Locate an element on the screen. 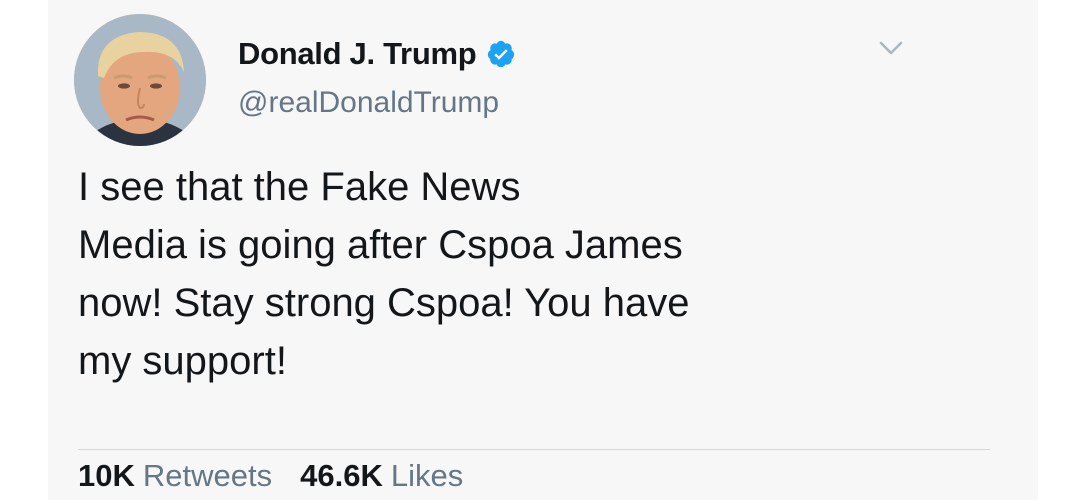 This screenshot has height=500, width=1080. divider is located at coordinates (534, 449).